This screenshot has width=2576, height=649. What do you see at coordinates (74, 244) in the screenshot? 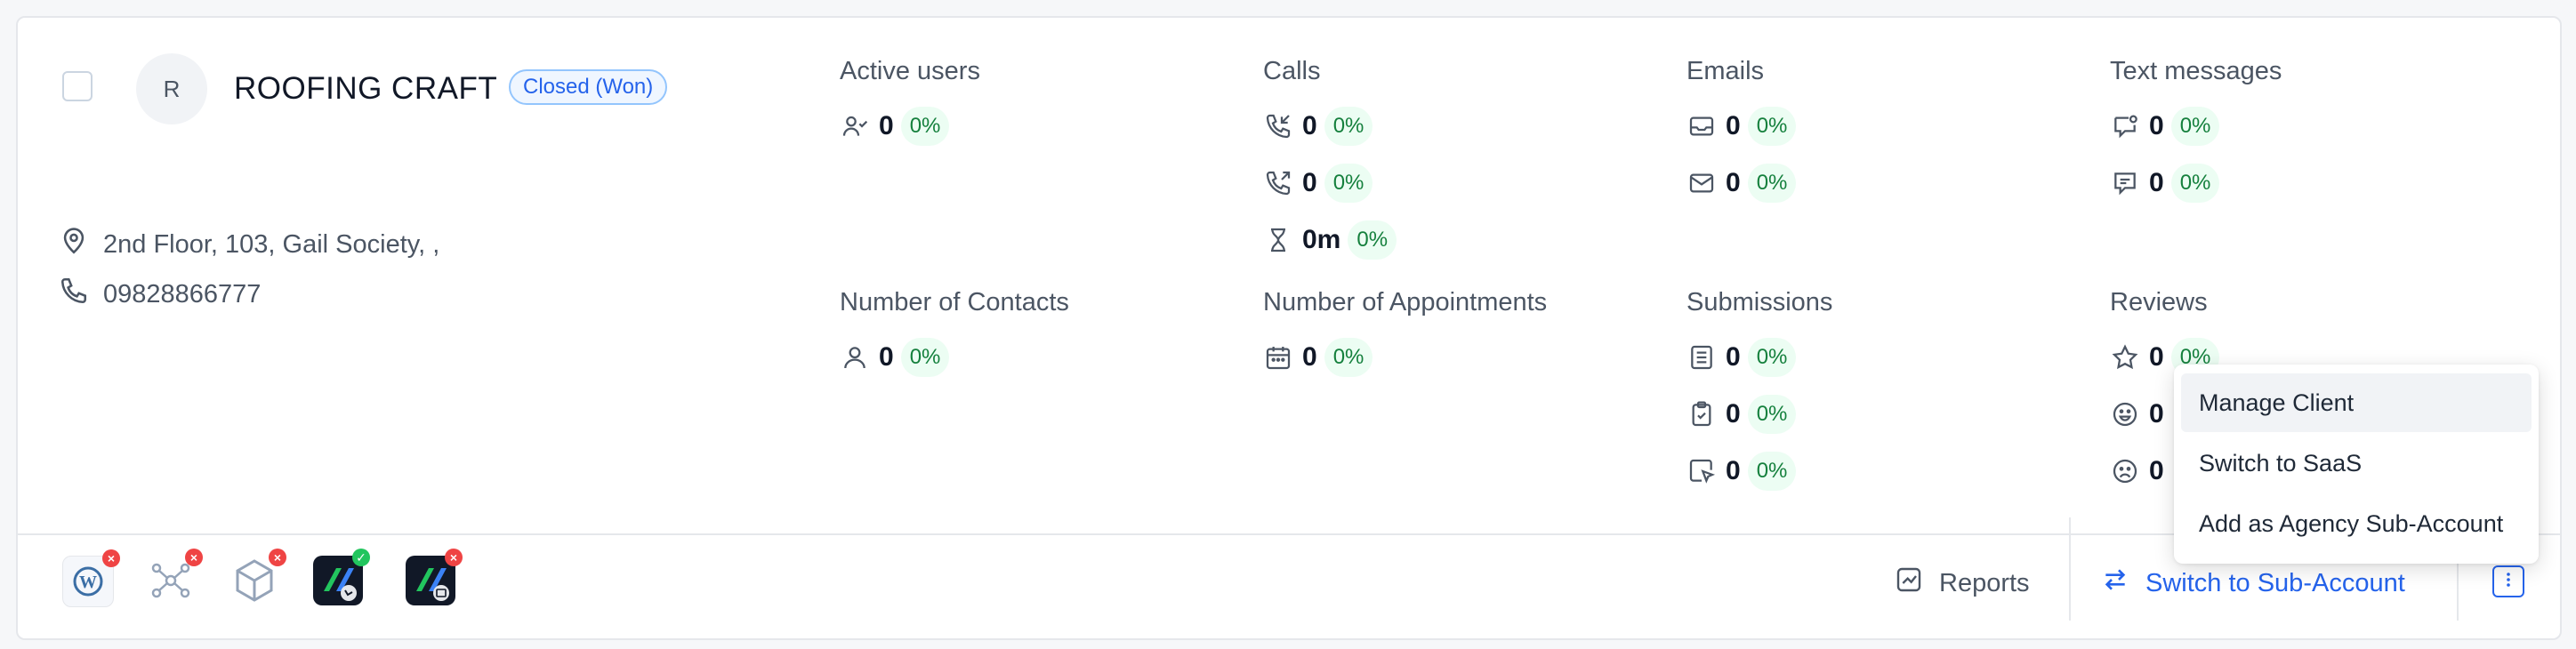
I see `location-pin-icon` at bounding box center [74, 244].